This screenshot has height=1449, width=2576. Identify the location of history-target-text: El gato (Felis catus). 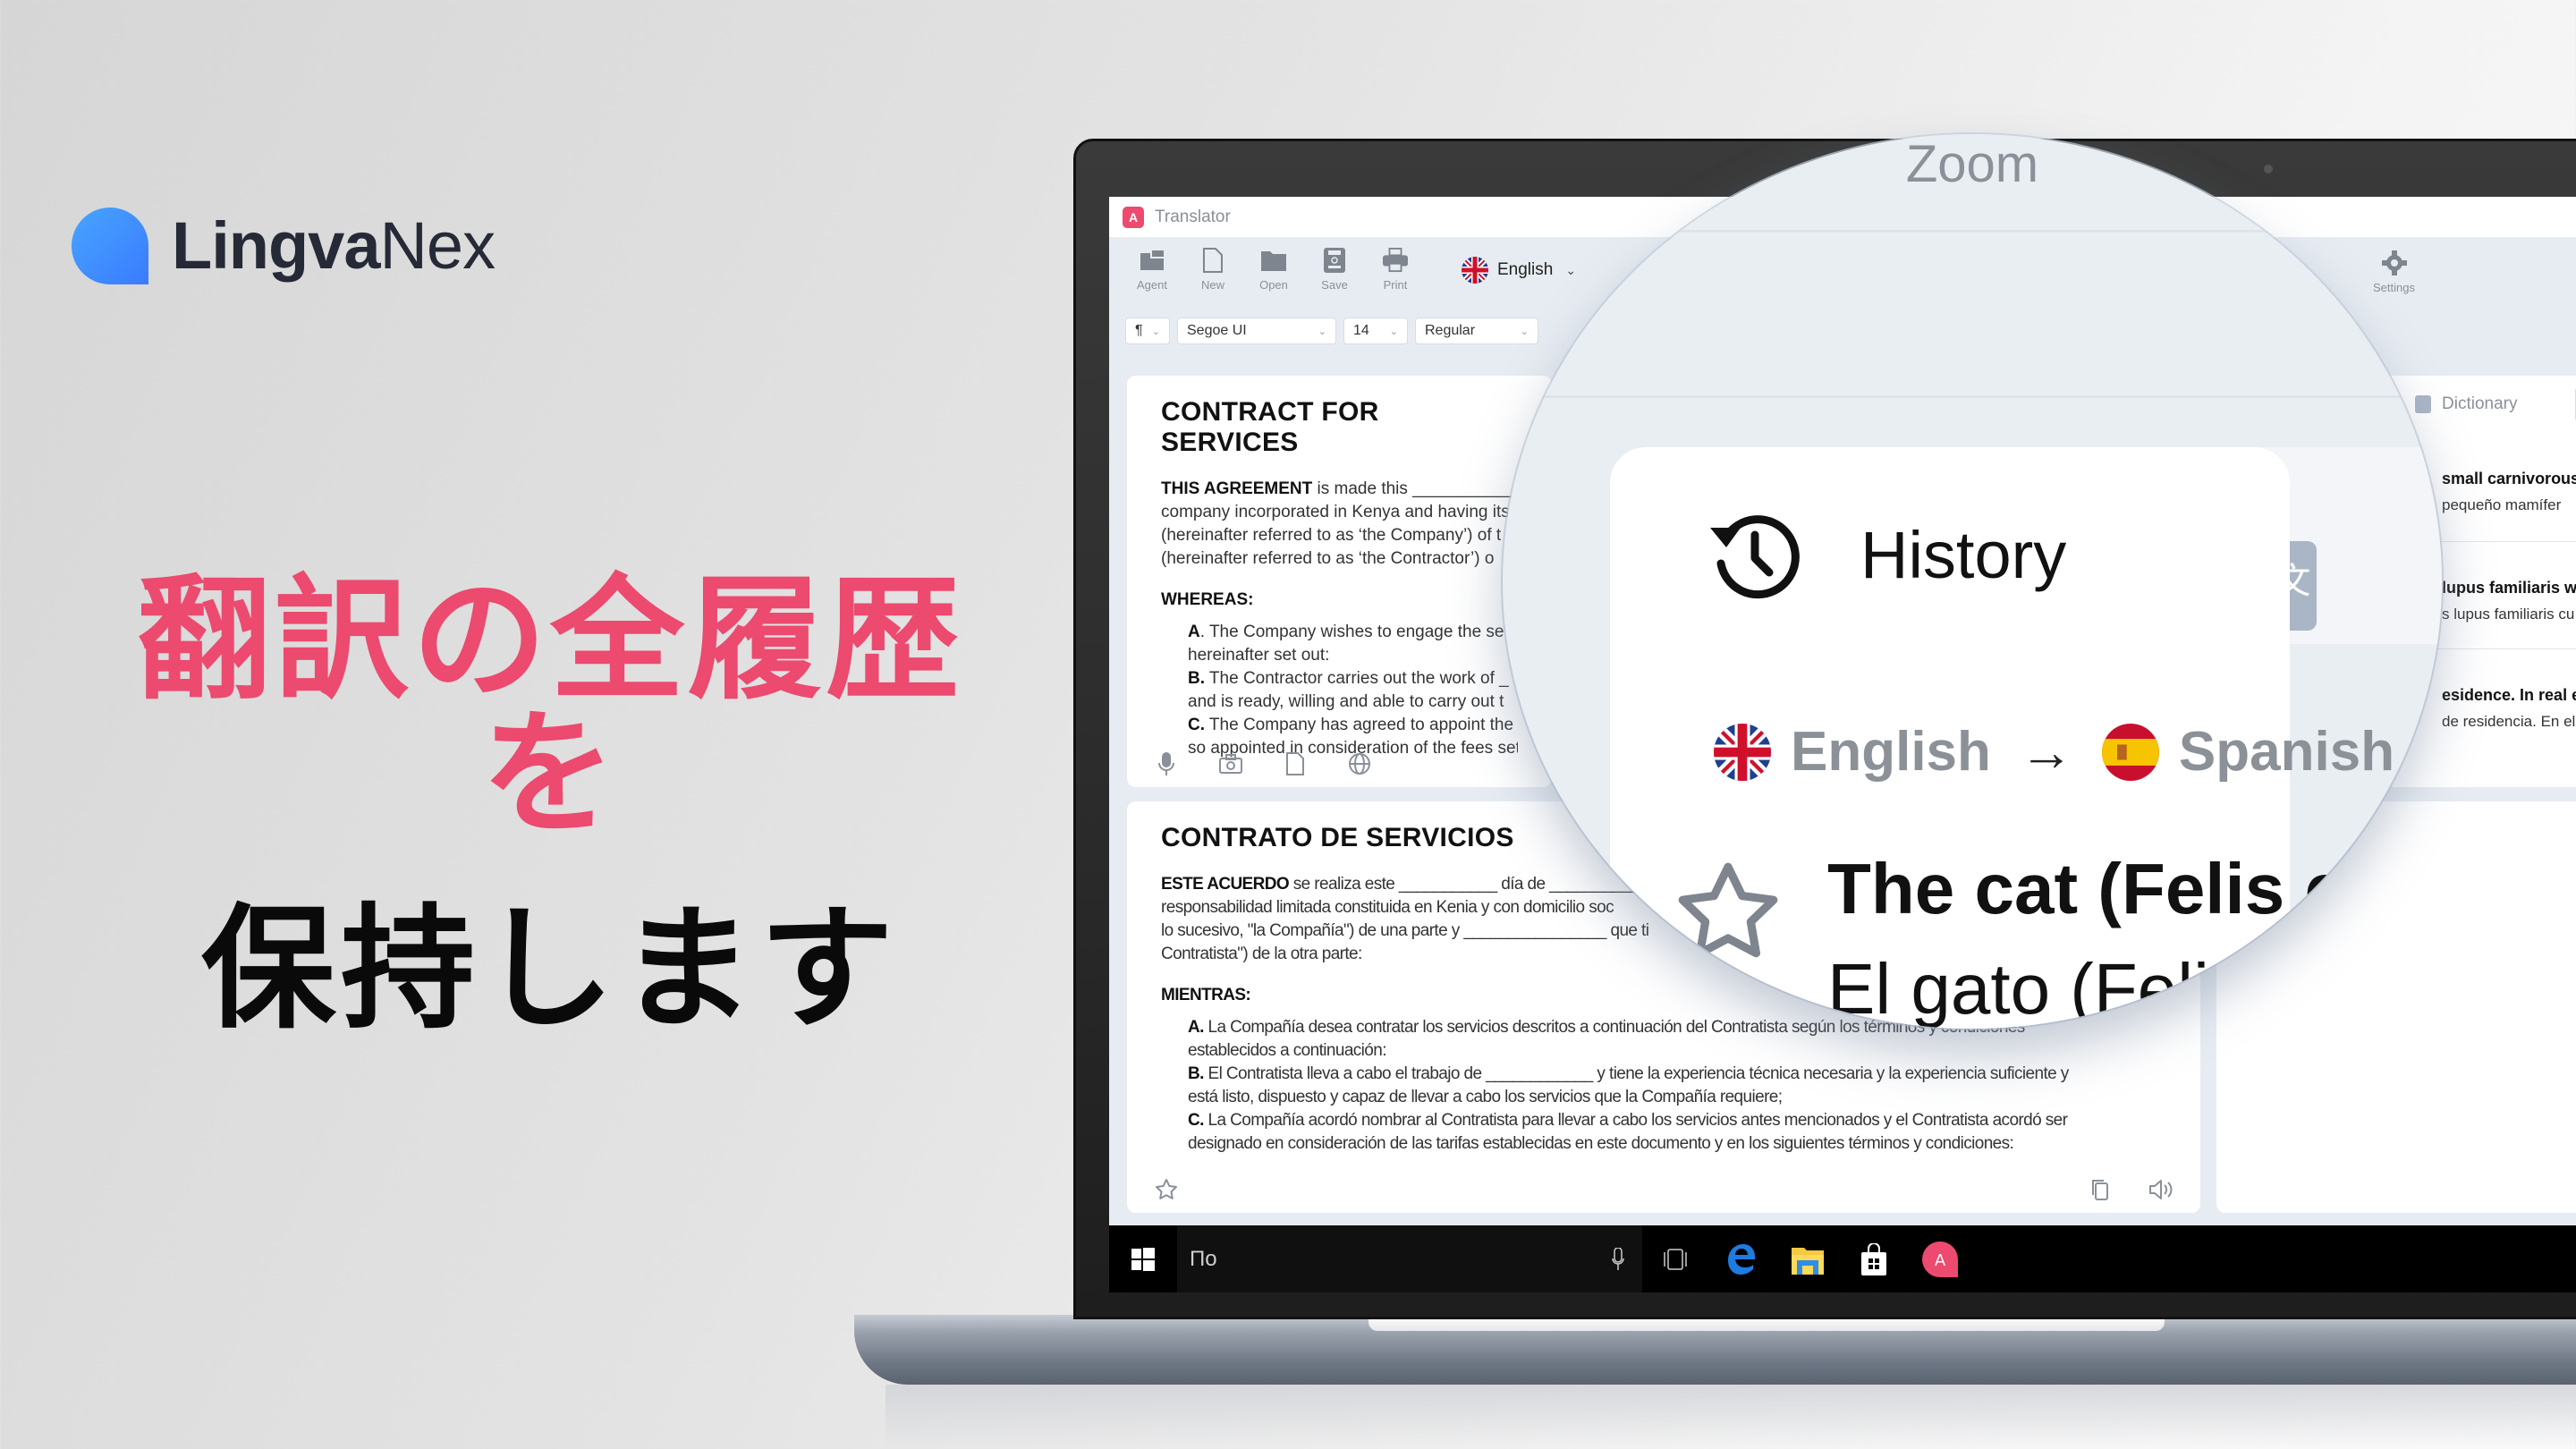
(2134, 989).